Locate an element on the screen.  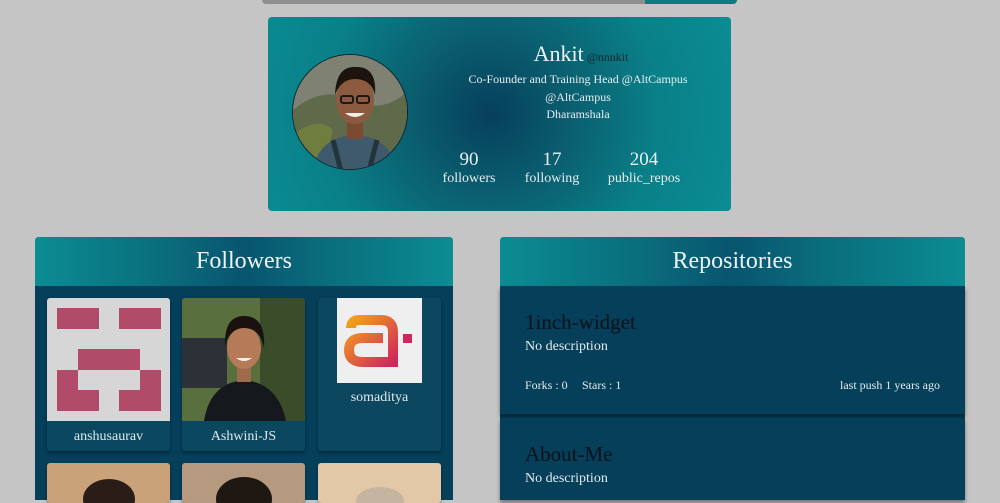
profile-bio: Co-Founder and Training Head @AltCampus is located at coordinates (578, 79).